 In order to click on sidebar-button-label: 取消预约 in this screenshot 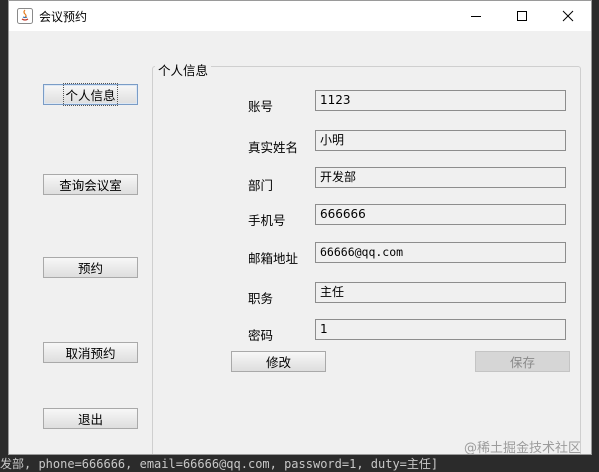, I will do `click(90, 353)`.